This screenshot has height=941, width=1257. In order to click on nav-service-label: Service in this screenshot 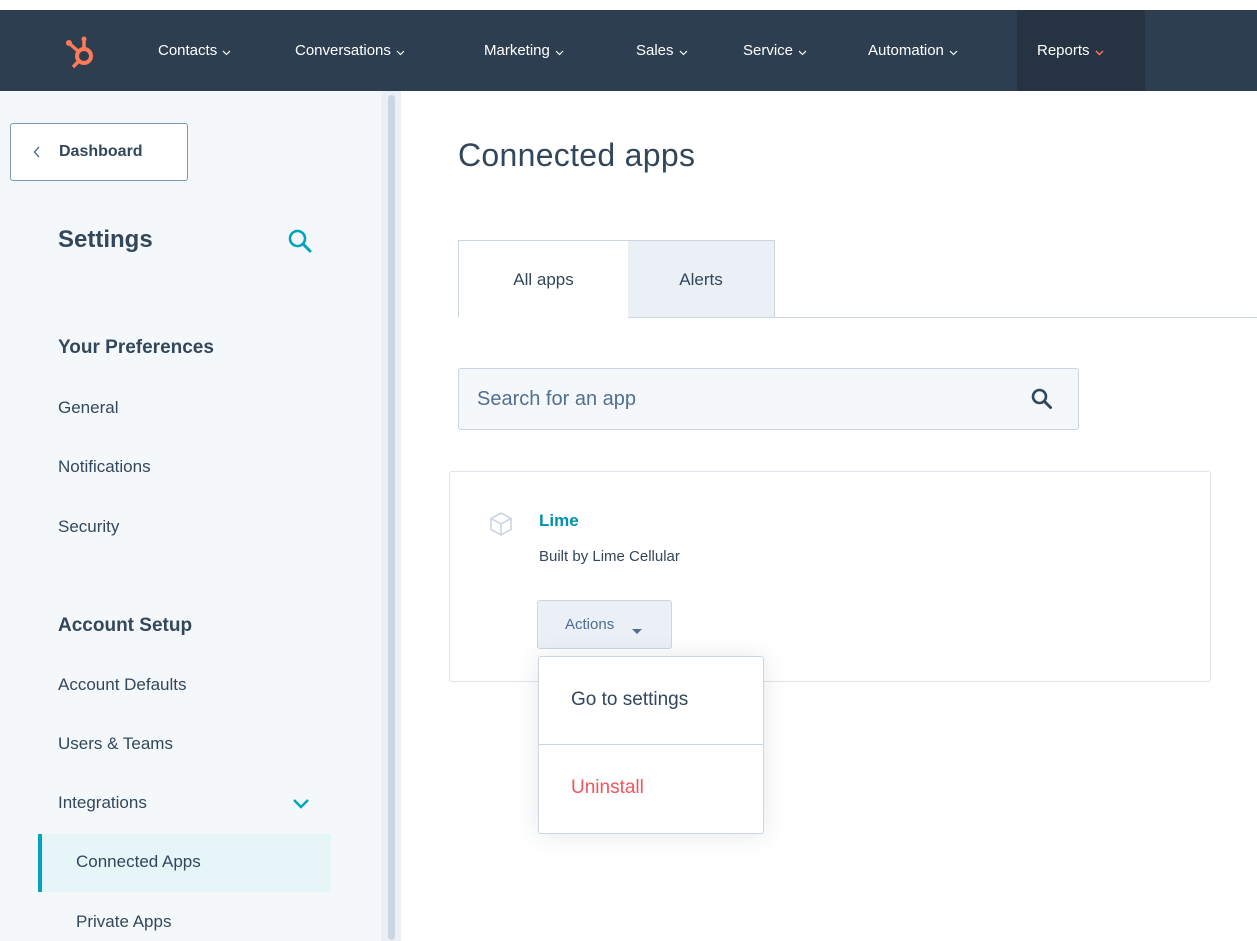, I will do `click(768, 50)`.